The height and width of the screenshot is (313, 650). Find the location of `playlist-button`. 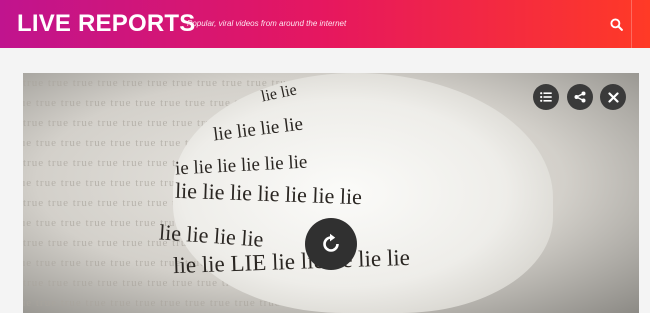

playlist-button is located at coordinates (546, 97).